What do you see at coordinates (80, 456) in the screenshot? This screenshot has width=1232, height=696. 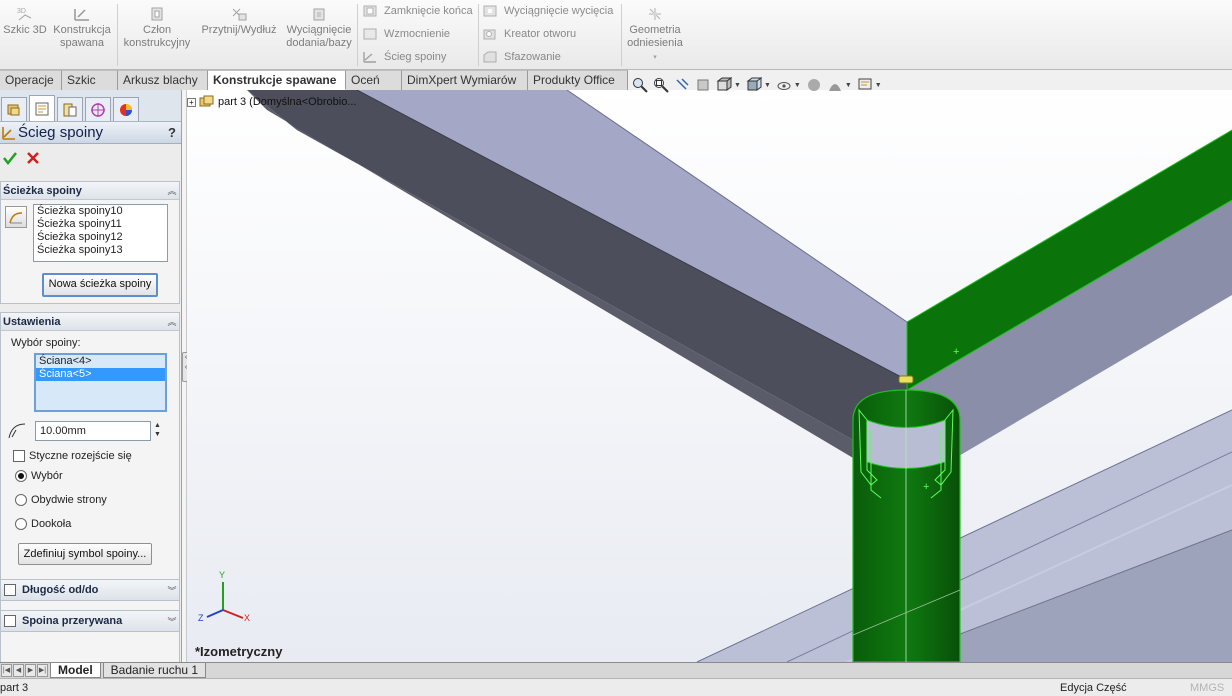 I see `tangent-propagation-label: Styczne rozejście się` at bounding box center [80, 456].